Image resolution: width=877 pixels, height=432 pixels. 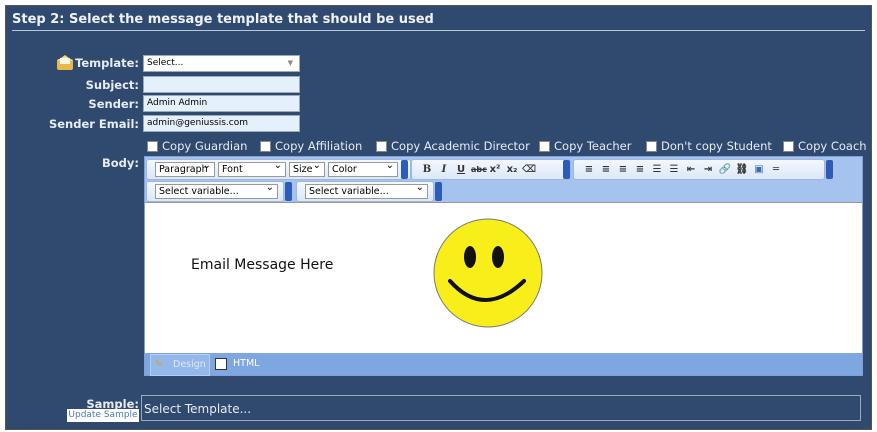 What do you see at coordinates (488, 273) in the screenshot?
I see `smiley-face-image` at bounding box center [488, 273].